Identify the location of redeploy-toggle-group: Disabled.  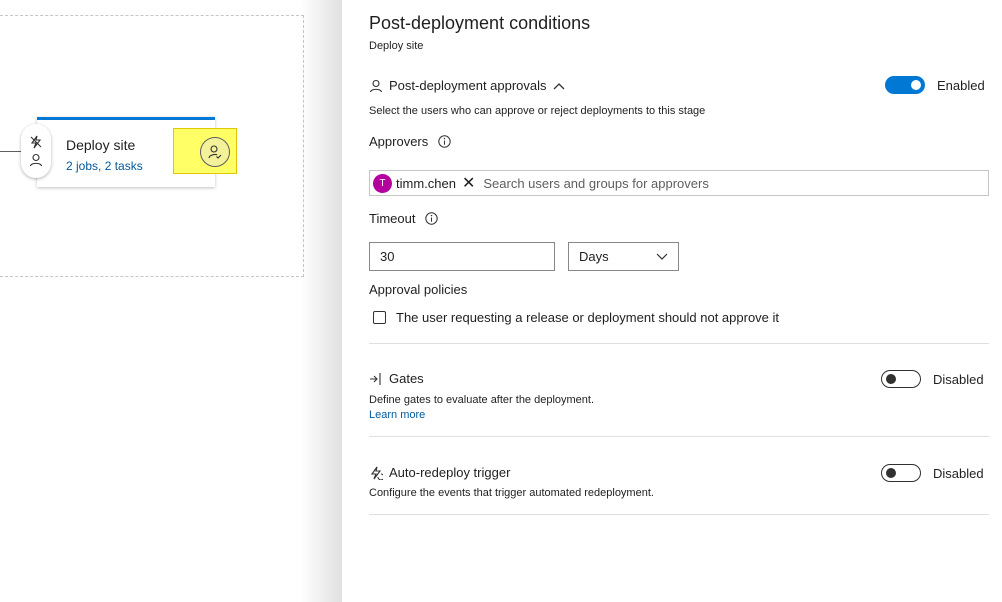
(932, 473).